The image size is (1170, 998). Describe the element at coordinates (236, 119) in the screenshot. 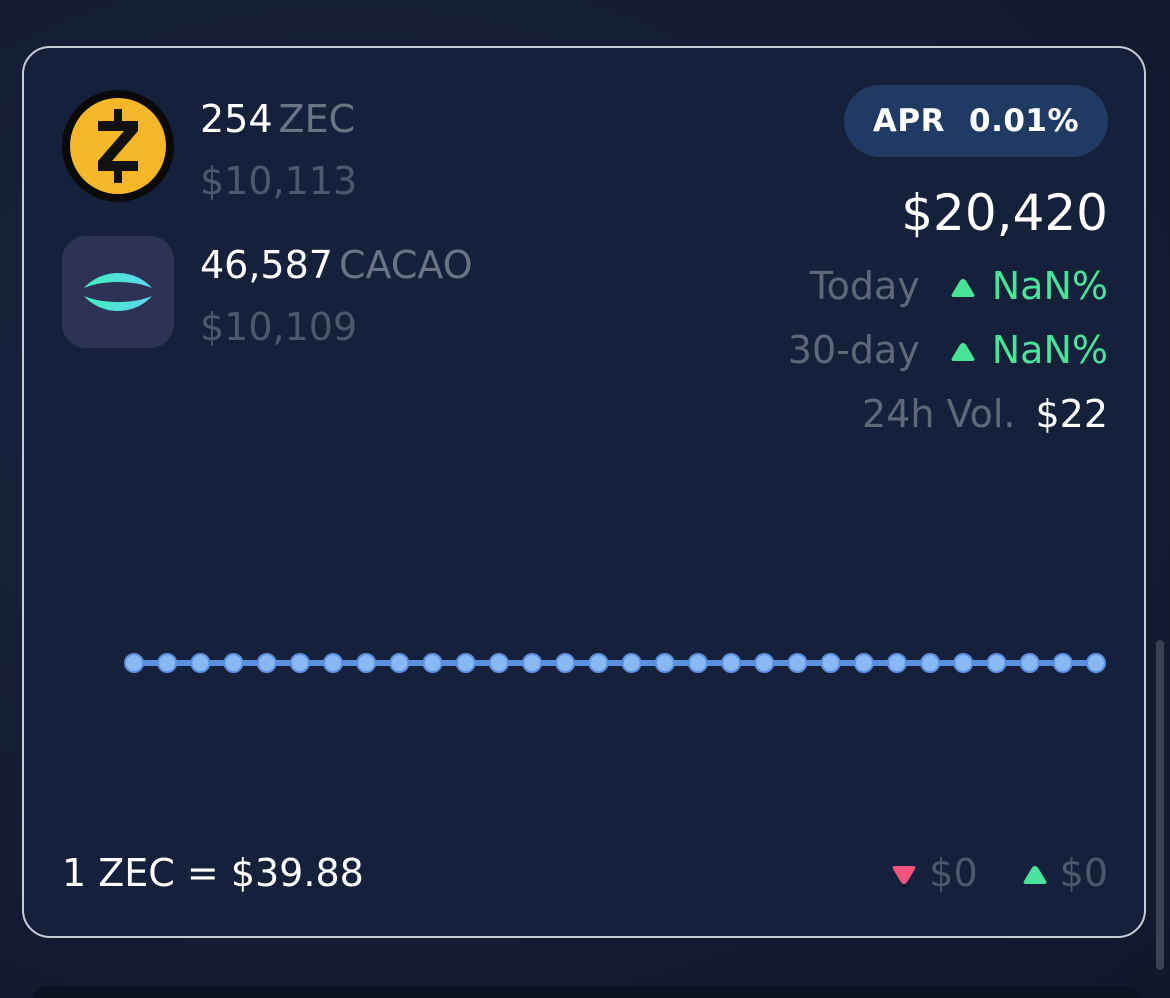

I see `asset-amount: 254` at that location.